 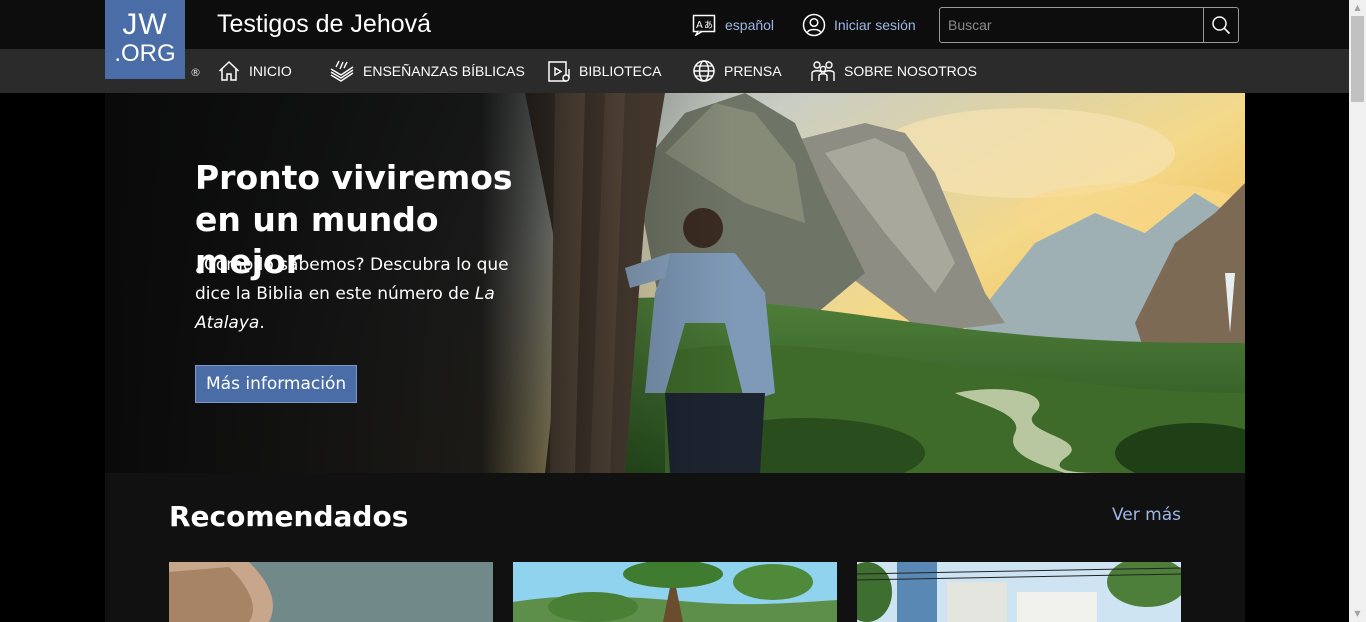 I want to click on logo-line-1: JW, so click(x=145, y=24).